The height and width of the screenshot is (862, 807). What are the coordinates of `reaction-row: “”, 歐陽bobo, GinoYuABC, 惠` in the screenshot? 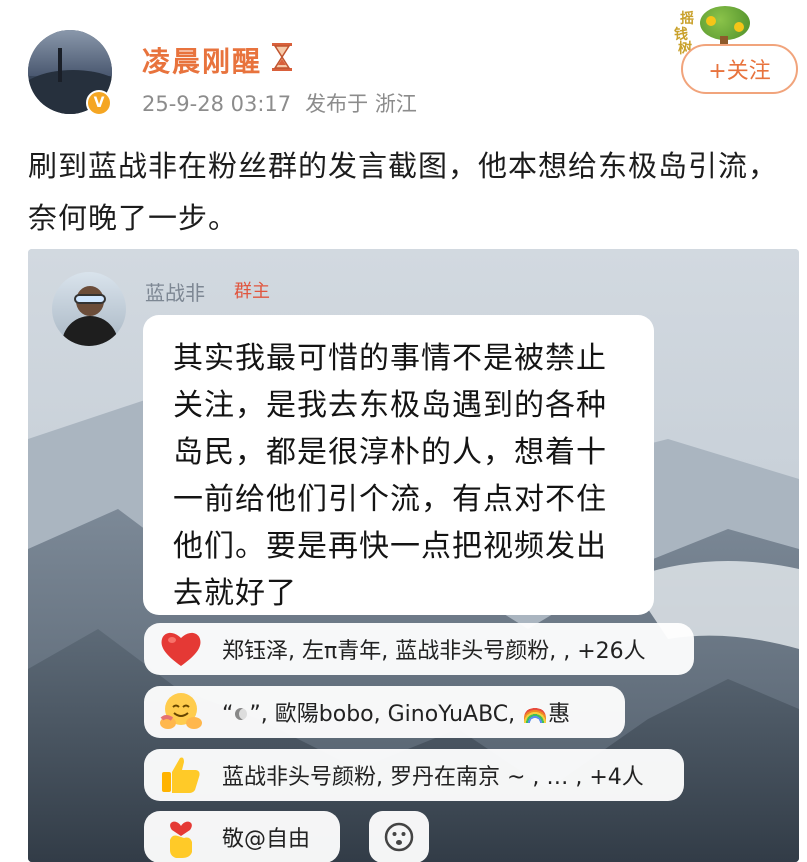 It's located at (384, 712).